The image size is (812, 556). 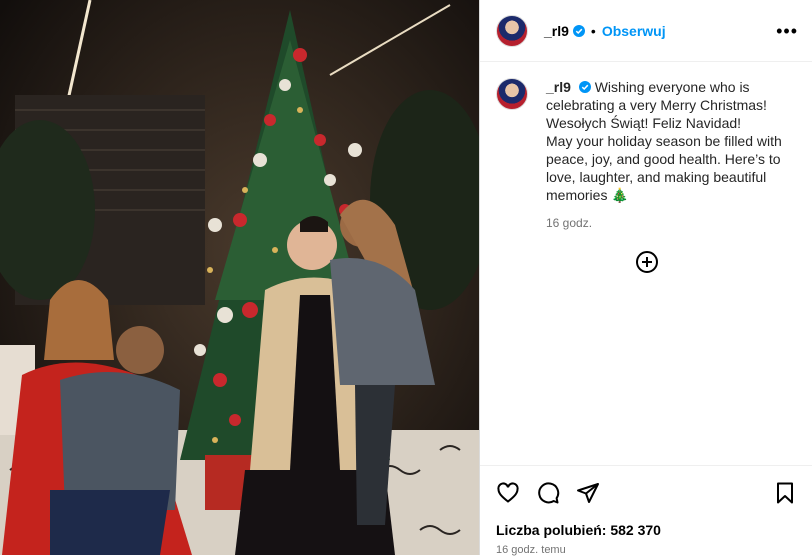 I want to click on posted-timestamp: 16 godz. temu, so click(x=646, y=547).